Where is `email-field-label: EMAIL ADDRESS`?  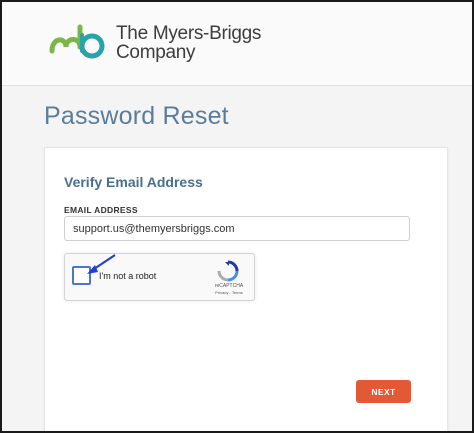 email-field-label: EMAIL ADDRESS is located at coordinates (101, 210).